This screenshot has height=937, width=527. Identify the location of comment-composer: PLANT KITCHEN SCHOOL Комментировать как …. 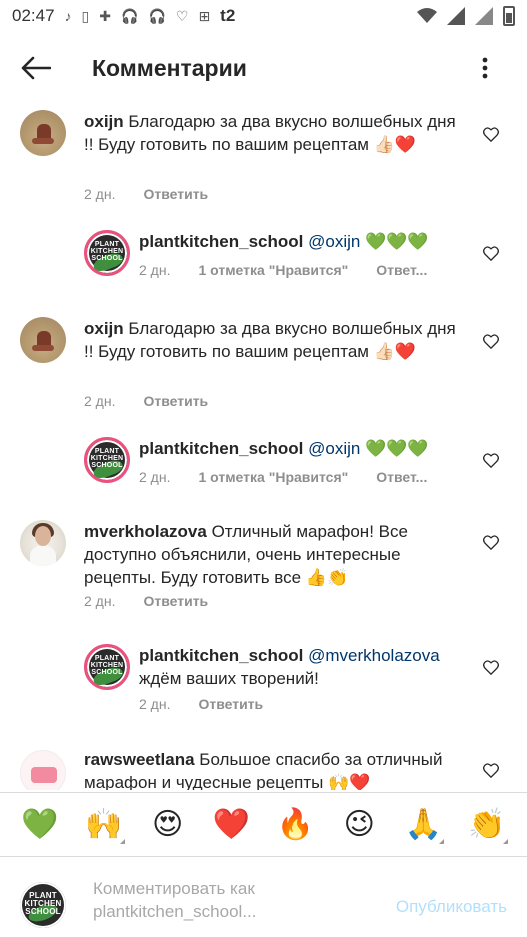
(263, 896).